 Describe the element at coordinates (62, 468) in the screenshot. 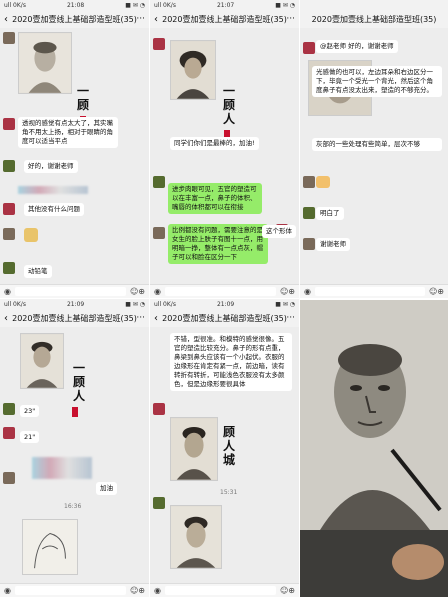

I see `blurred-message` at that location.